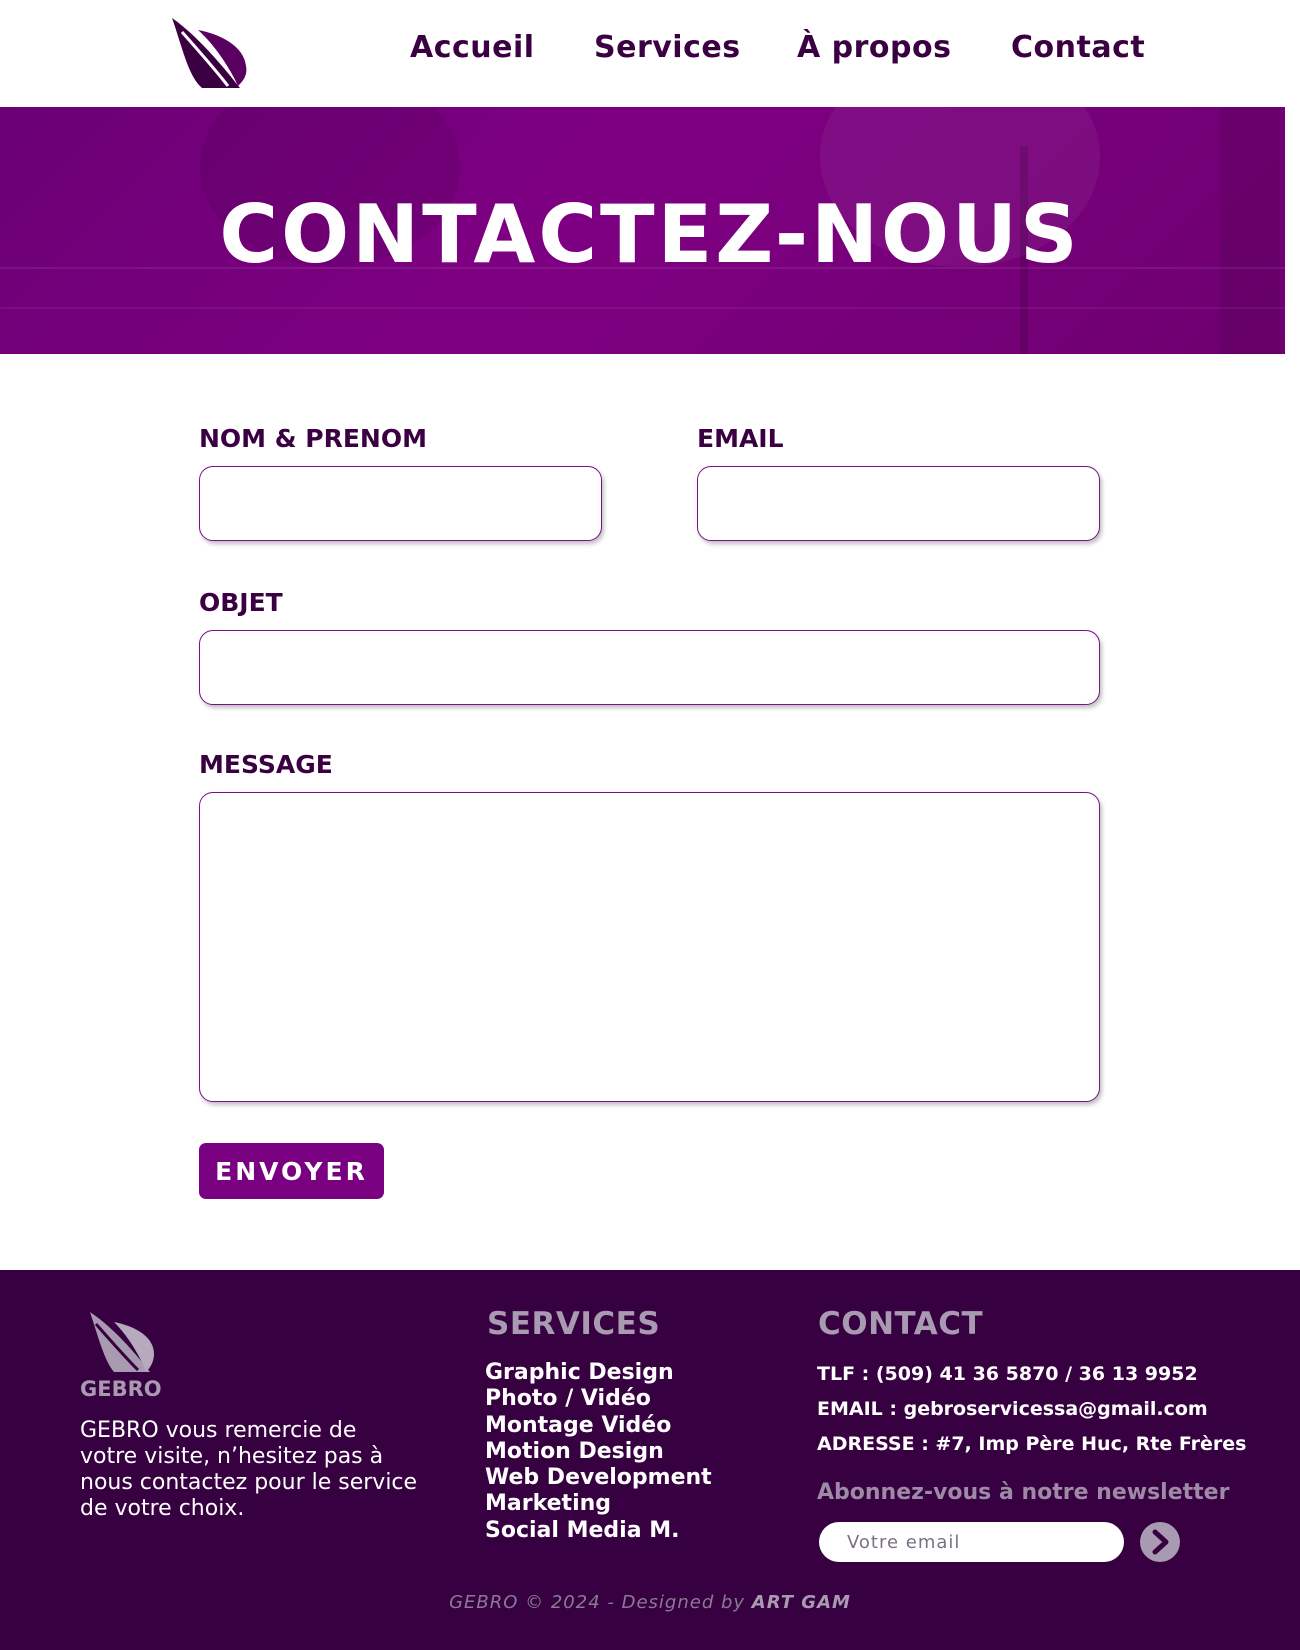  I want to click on hero-background-line, so click(650, 308).